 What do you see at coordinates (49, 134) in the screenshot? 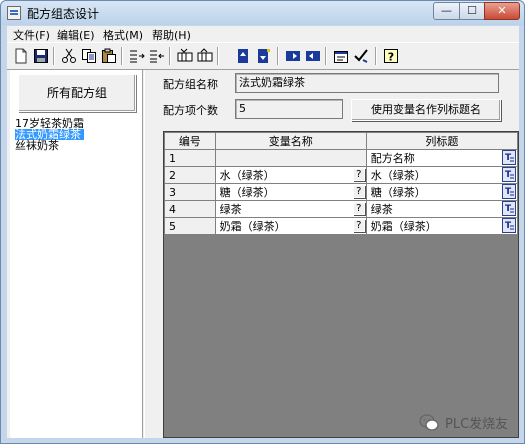
I see `recipe-group-list: 17岁轻茶奶霜 法式奶霜绿茶 丝袜奶茶` at bounding box center [49, 134].